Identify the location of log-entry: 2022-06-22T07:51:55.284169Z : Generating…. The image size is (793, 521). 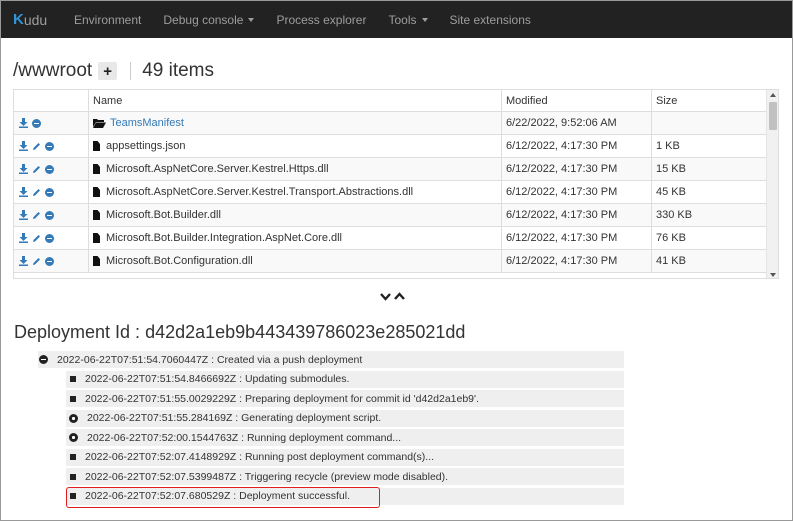
(345, 418).